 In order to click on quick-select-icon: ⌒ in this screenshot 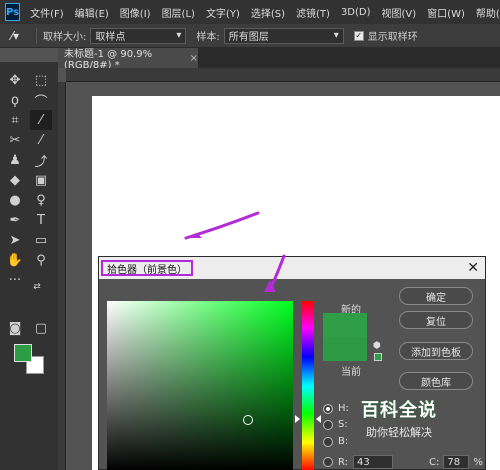, I will do `click(41, 100)`.